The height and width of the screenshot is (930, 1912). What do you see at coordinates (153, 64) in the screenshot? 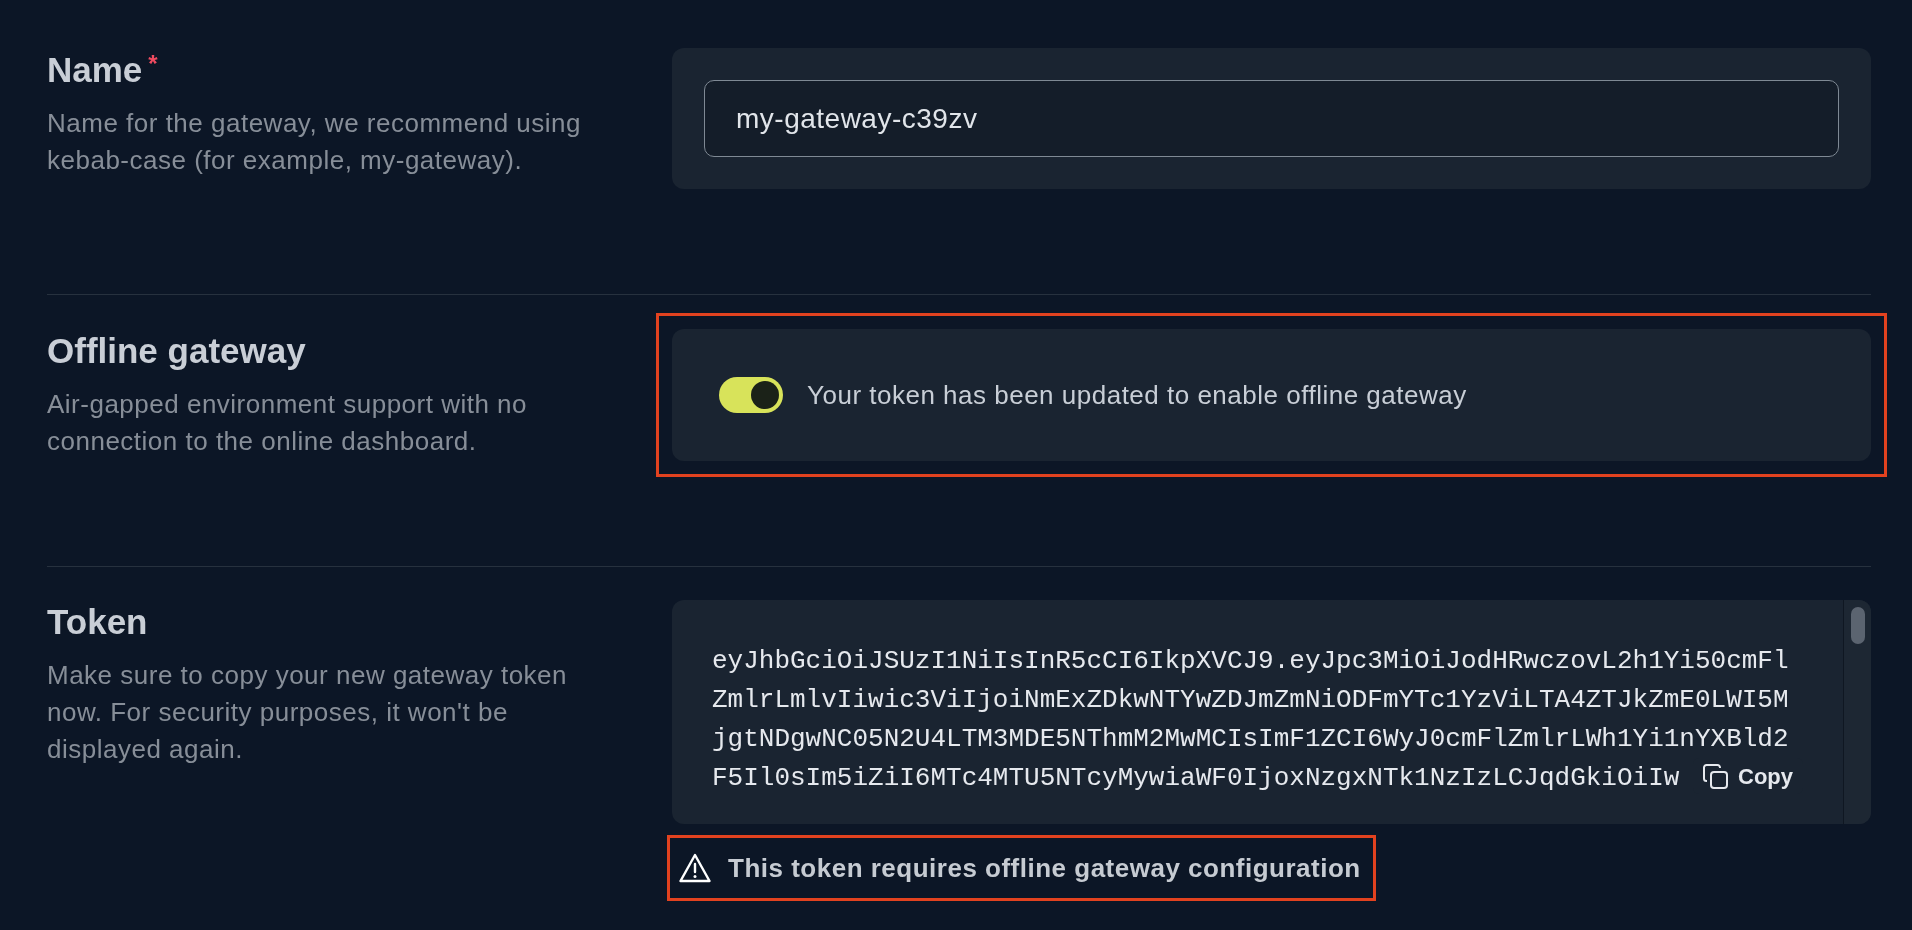
I see `required-mark: *` at bounding box center [153, 64].